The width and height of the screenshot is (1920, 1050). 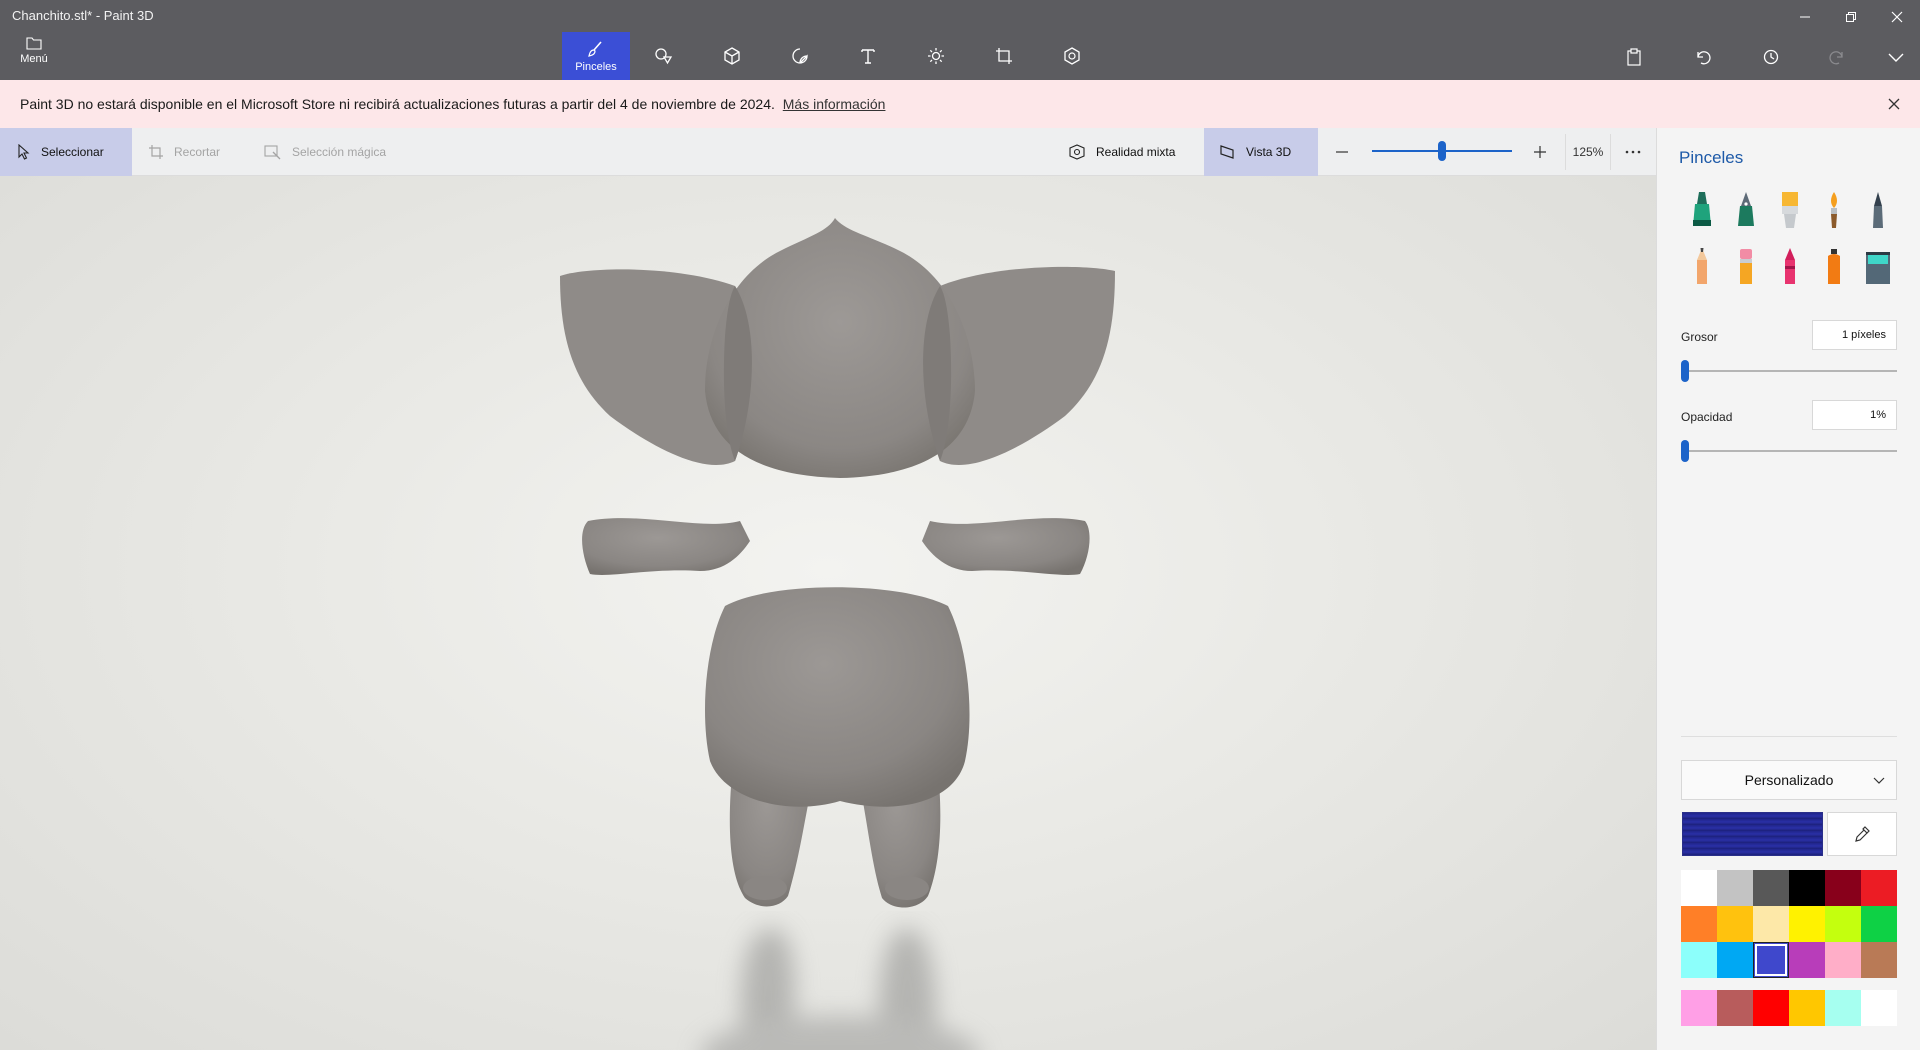 I want to click on spray-can-brush, so click(x=1834, y=266).